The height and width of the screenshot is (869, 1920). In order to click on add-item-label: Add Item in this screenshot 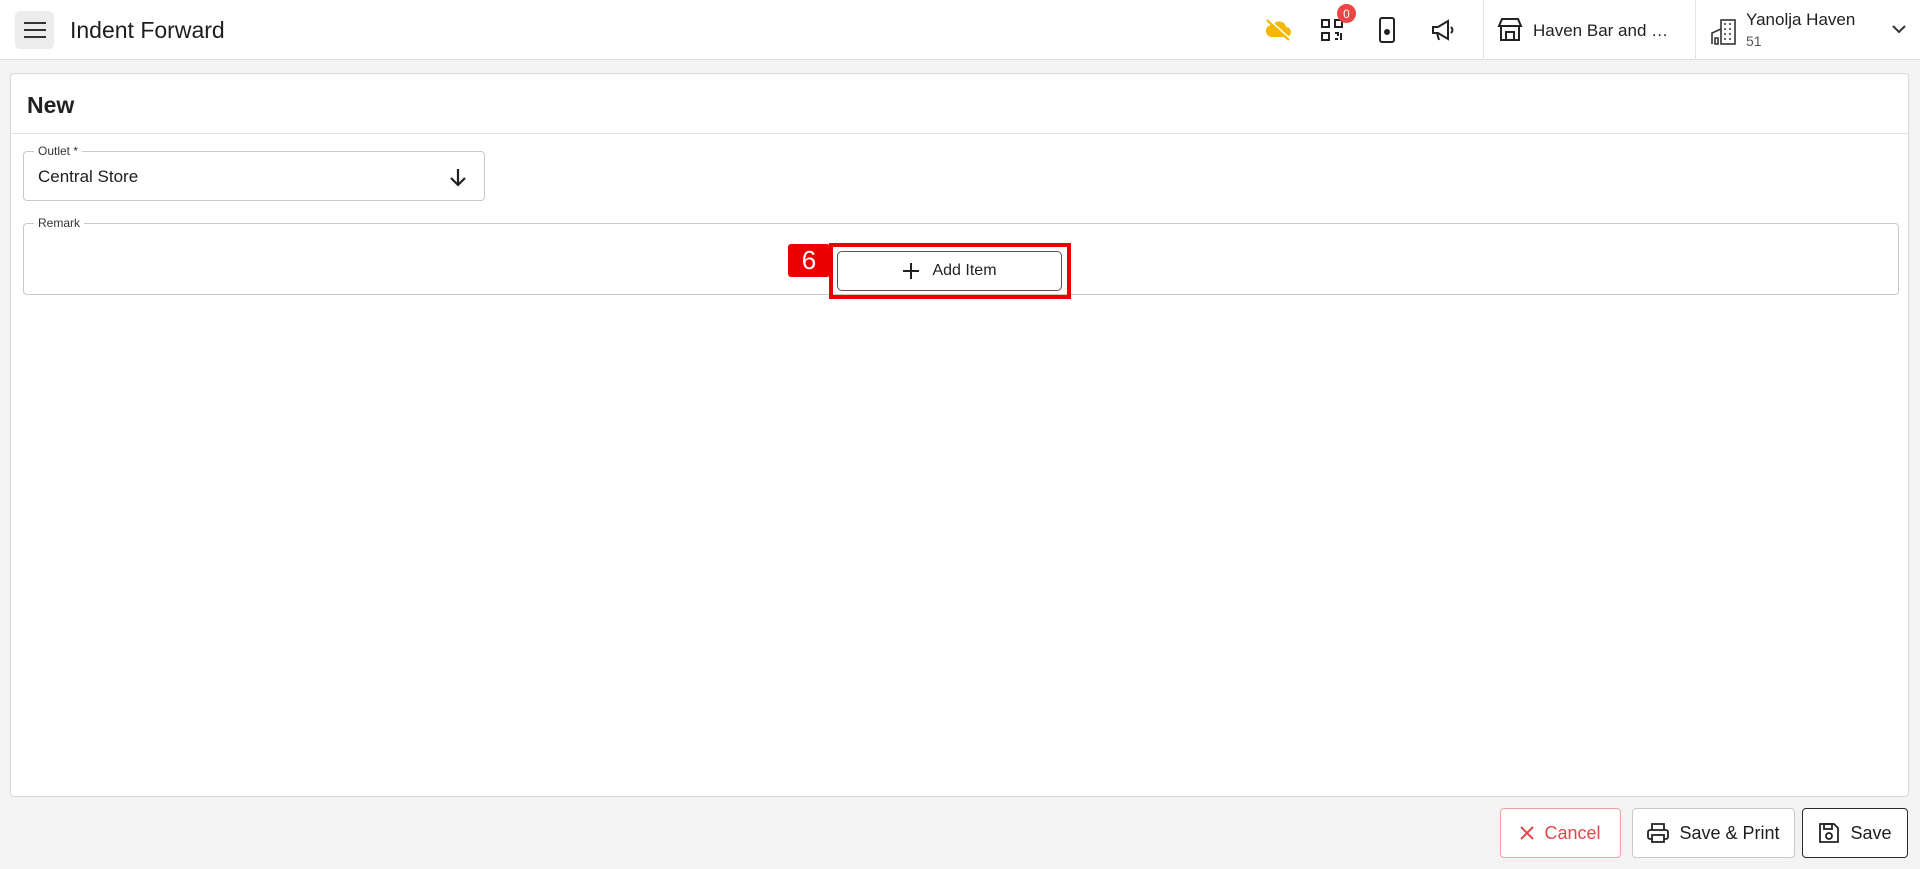, I will do `click(964, 270)`.